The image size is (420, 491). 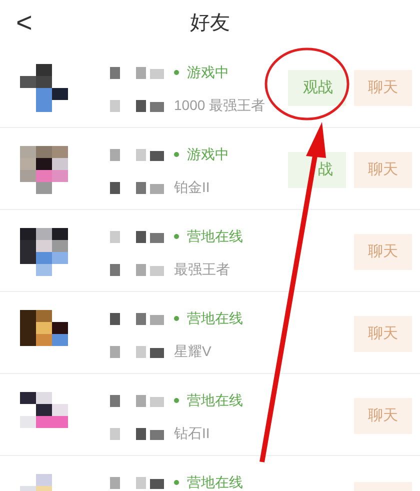 What do you see at coordinates (210, 23) in the screenshot?
I see `page-title: 好友` at bounding box center [210, 23].